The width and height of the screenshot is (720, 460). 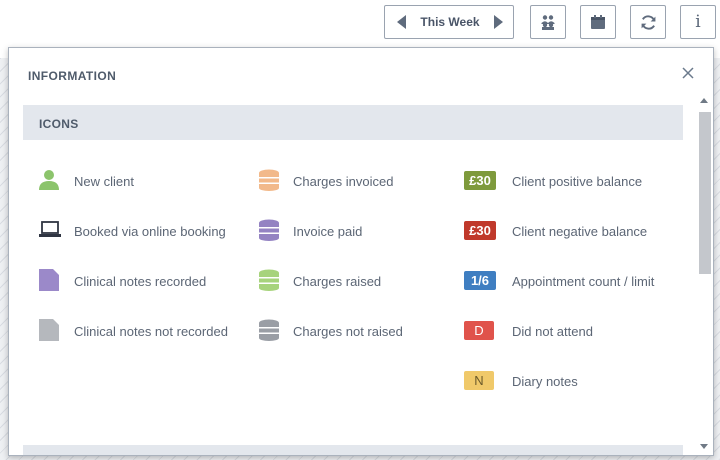 I want to click on legend-label: Client negative balance, so click(x=580, y=231).